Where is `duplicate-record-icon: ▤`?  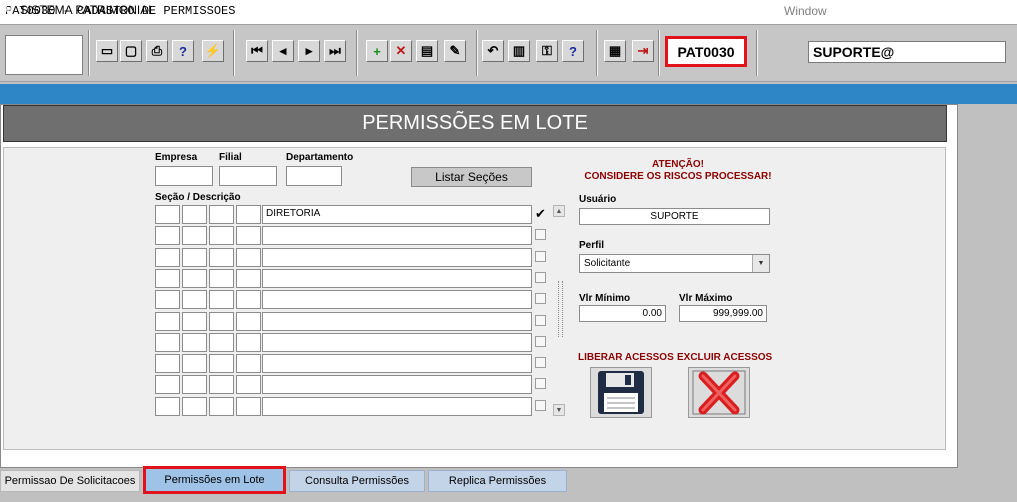
duplicate-record-icon: ▤ is located at coordinates (427, 51).